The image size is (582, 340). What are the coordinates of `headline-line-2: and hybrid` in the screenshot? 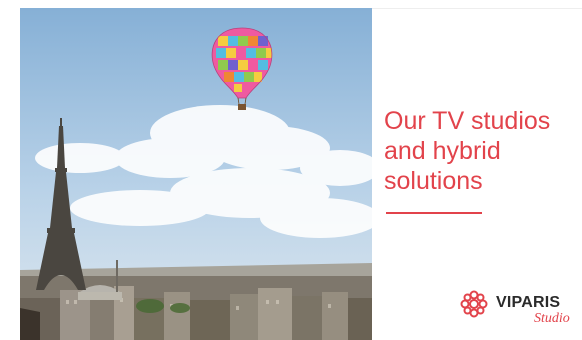 It's located at (442, 151).